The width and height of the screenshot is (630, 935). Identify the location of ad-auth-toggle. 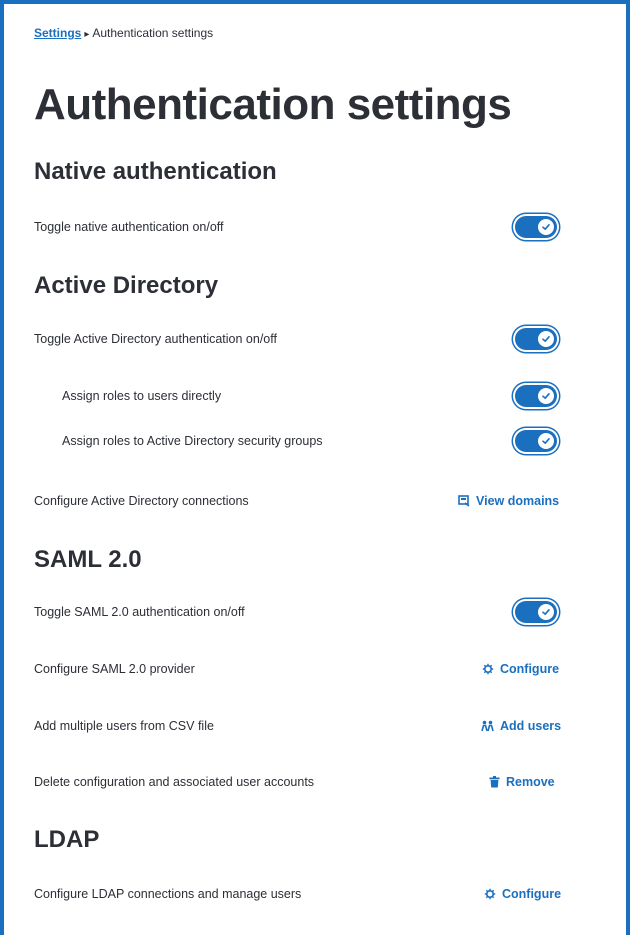
(536, 339).